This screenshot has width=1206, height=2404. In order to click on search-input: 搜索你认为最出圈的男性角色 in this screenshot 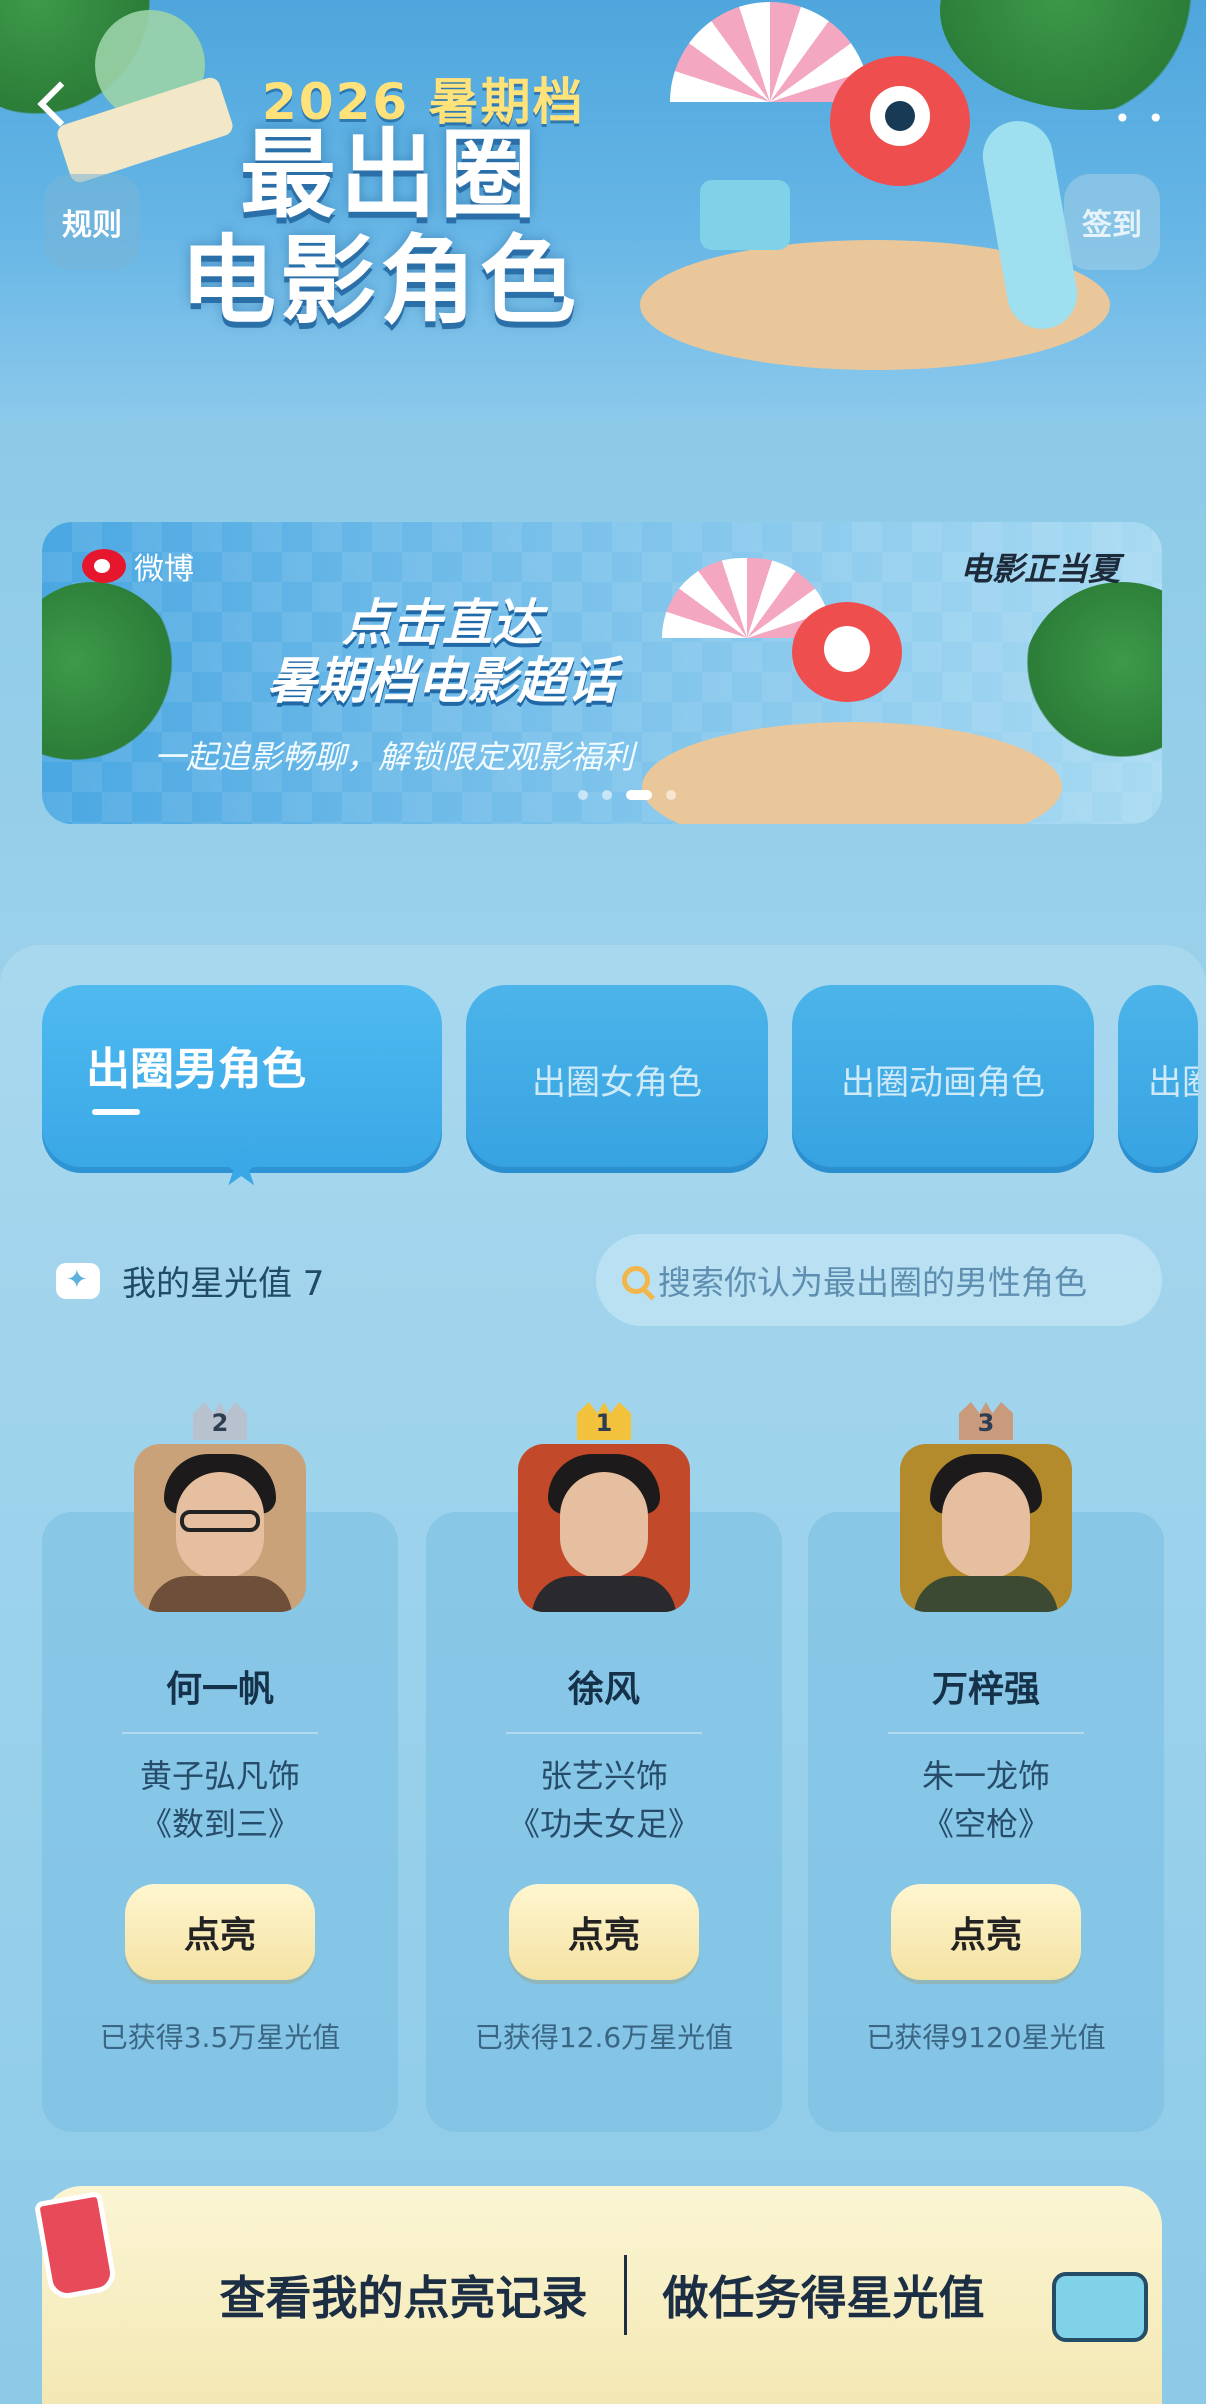, I will do `click(872, 1280)`.